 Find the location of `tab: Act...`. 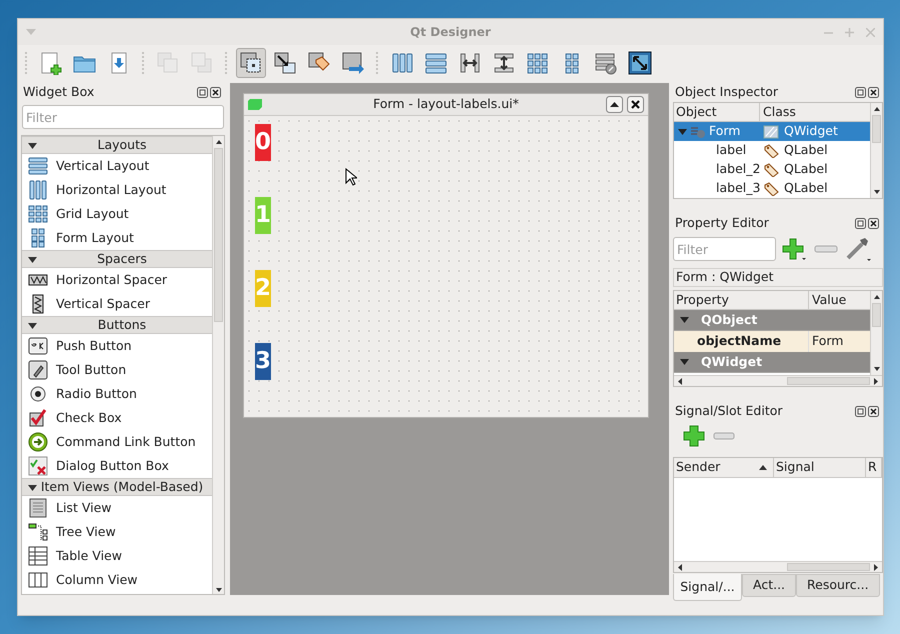

tab: Act... is located at coordinates (769, 585).